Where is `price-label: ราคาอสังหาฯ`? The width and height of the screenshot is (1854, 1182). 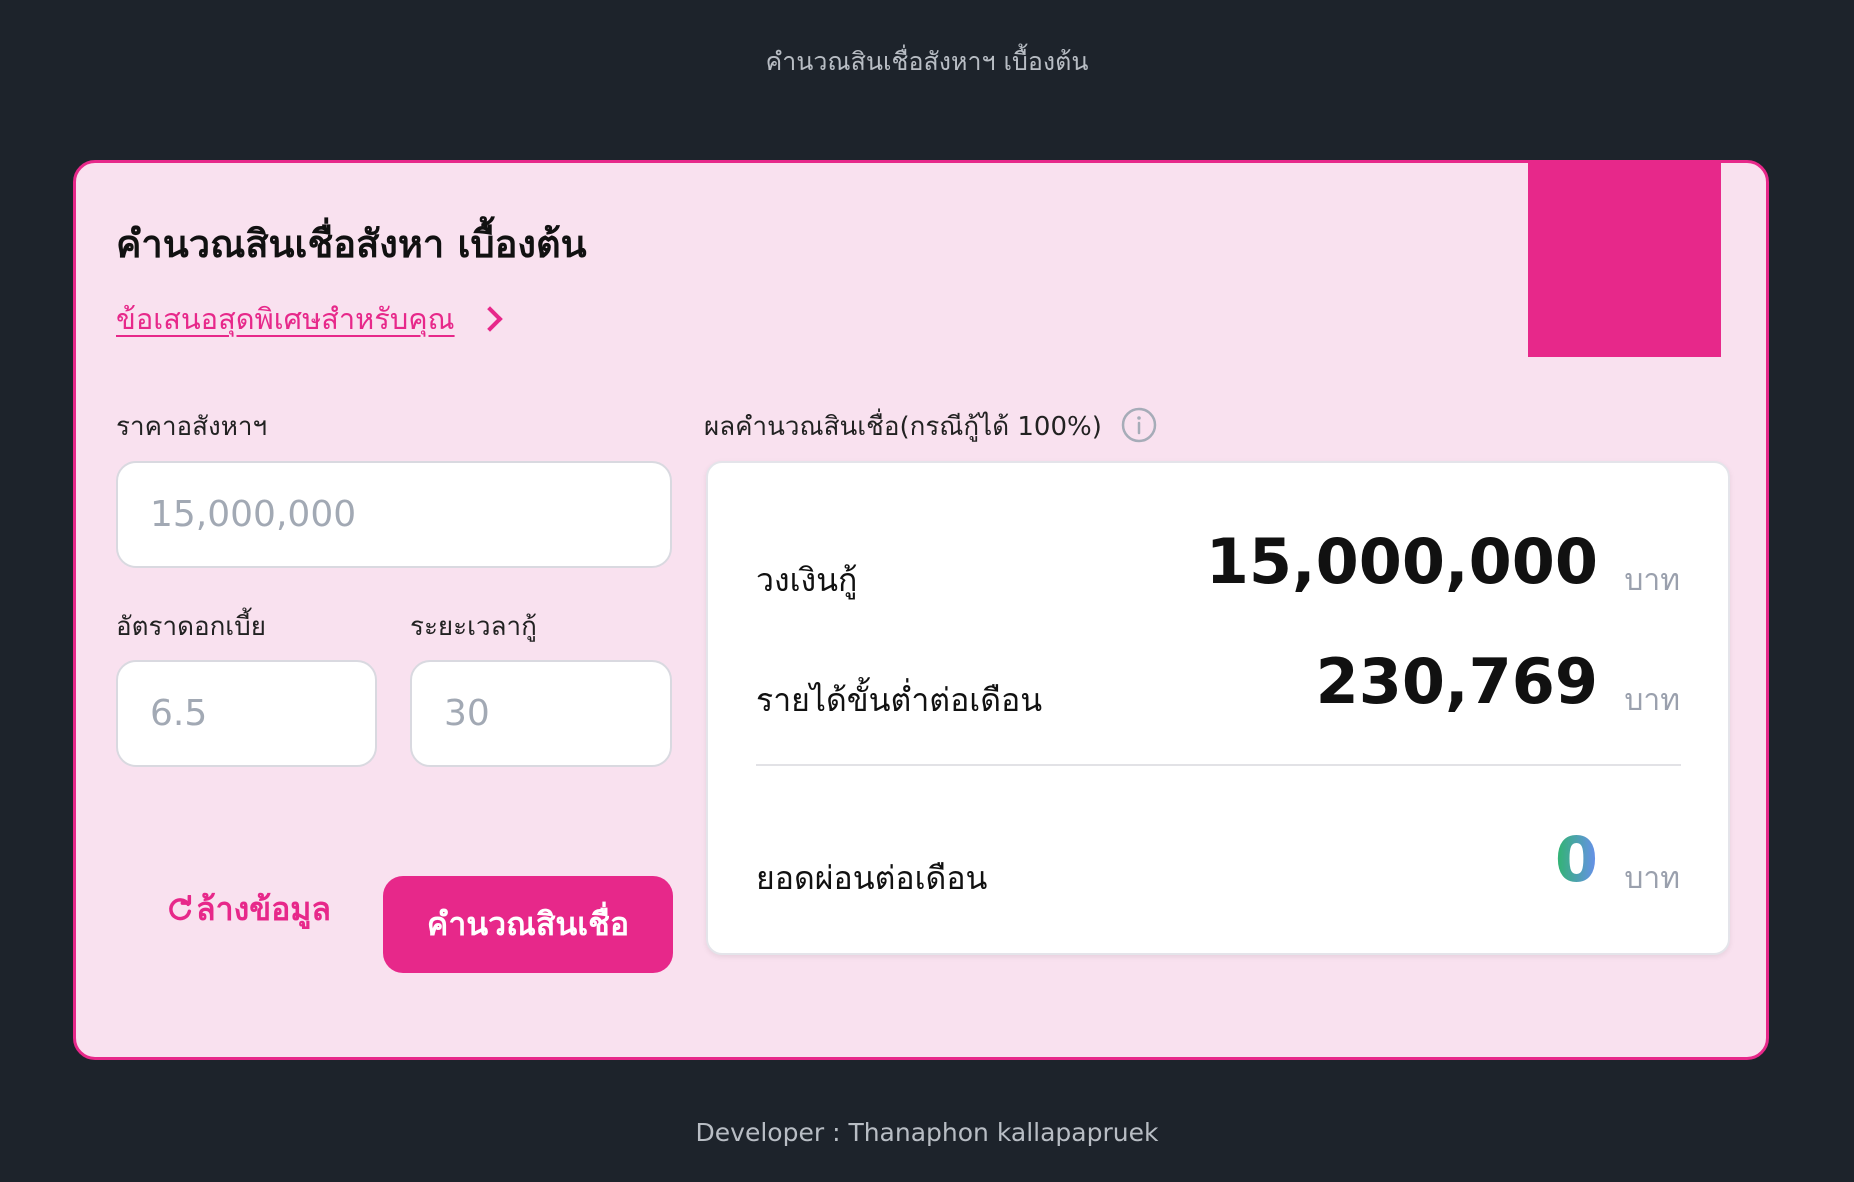
price-label: ราคาอสังหาฯ is located at coordinates (192, 427).